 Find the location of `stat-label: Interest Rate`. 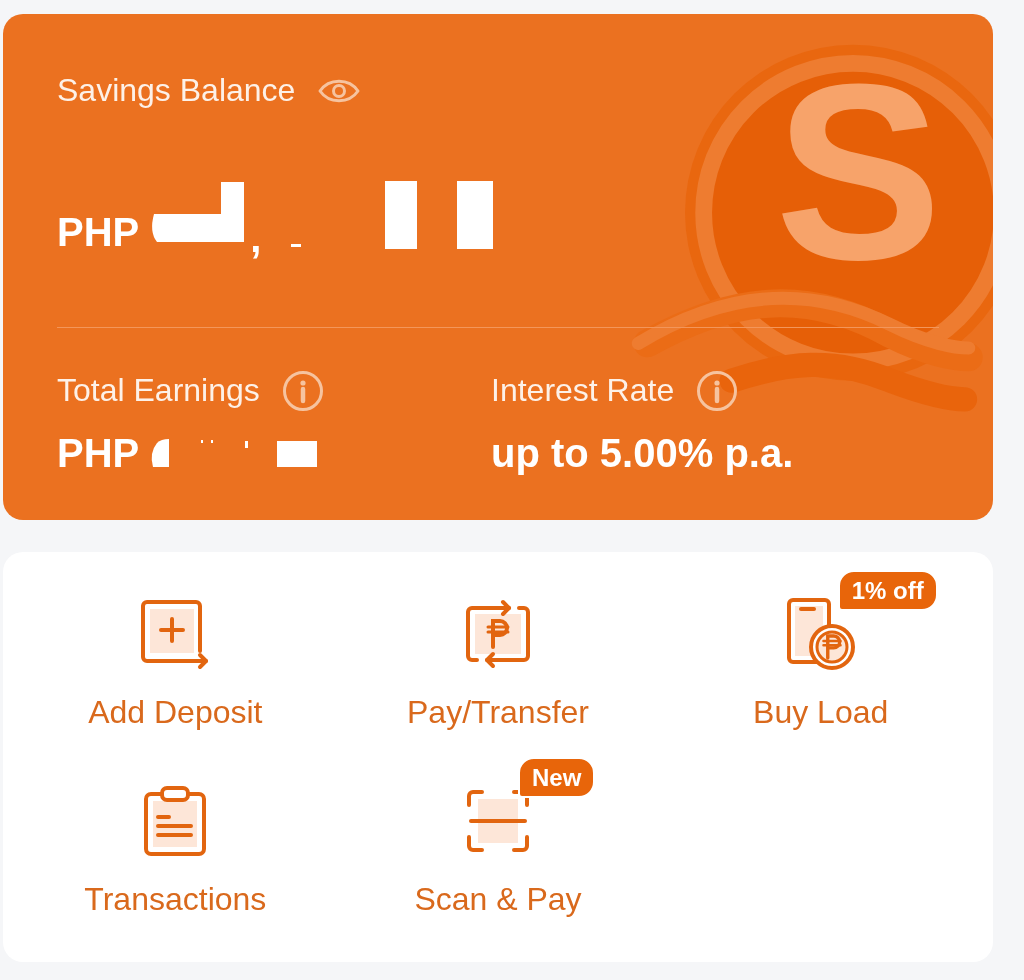

stat-label: Interest Rate is located at coordinates (583, 390).